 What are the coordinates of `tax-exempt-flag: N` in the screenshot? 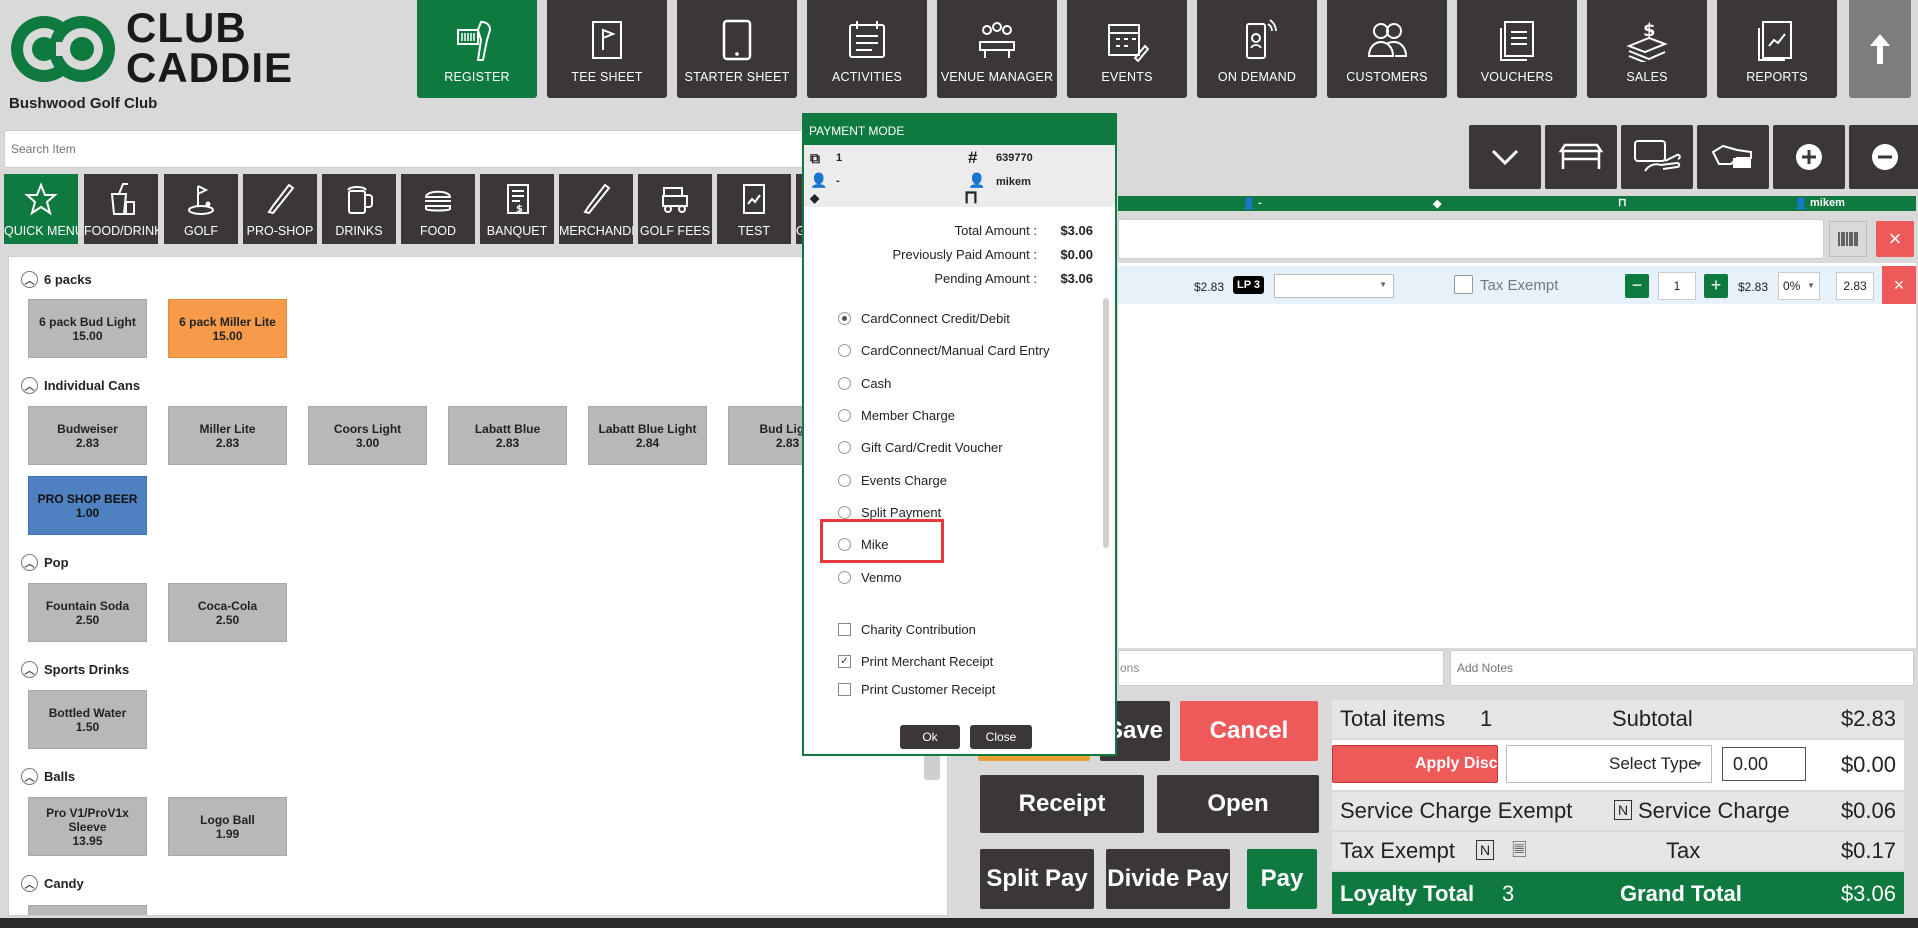 It's located at (1485, 850).